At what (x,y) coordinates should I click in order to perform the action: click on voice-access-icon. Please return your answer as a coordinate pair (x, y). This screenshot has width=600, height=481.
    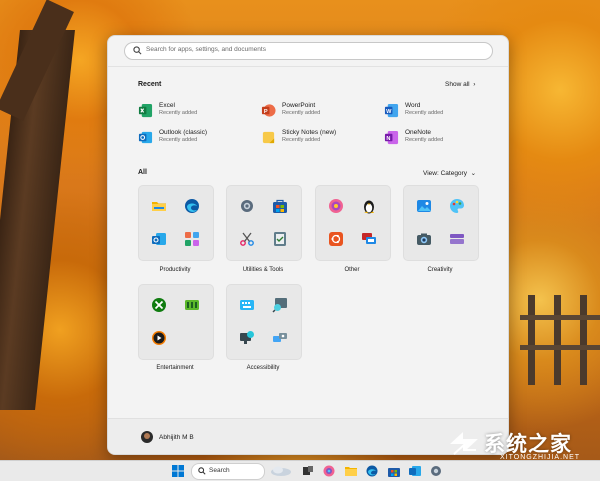
    Looking at the image, I should click on (280, 337).